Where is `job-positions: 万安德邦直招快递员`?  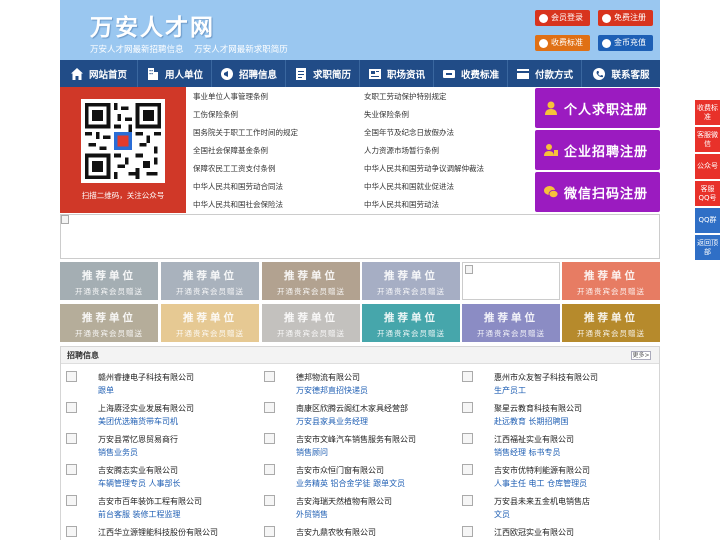 job-positions: 万安德邦直招快递员 is located at coordinates (332, 390).